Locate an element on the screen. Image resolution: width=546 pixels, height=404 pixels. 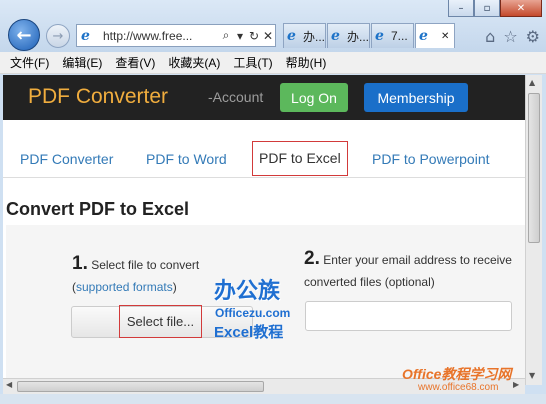
step-1-text: Select file to convert is located at coordinates (145, 265).